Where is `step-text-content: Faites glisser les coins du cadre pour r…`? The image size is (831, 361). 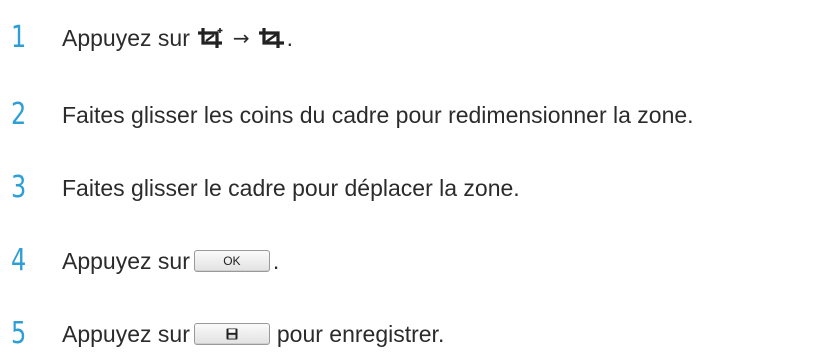 step-text-content: Faites glisser les coins du cadre pour r… is located at coordinates (378, 115).